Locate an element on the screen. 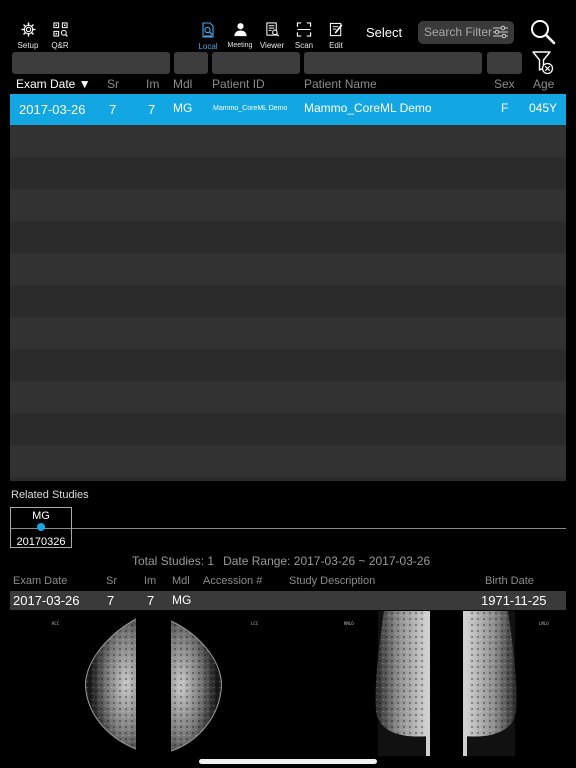 The width and height of the screenshot is (576, 768). col-exam-date: Exam Date ▼ is located at coordinates (53, 84).